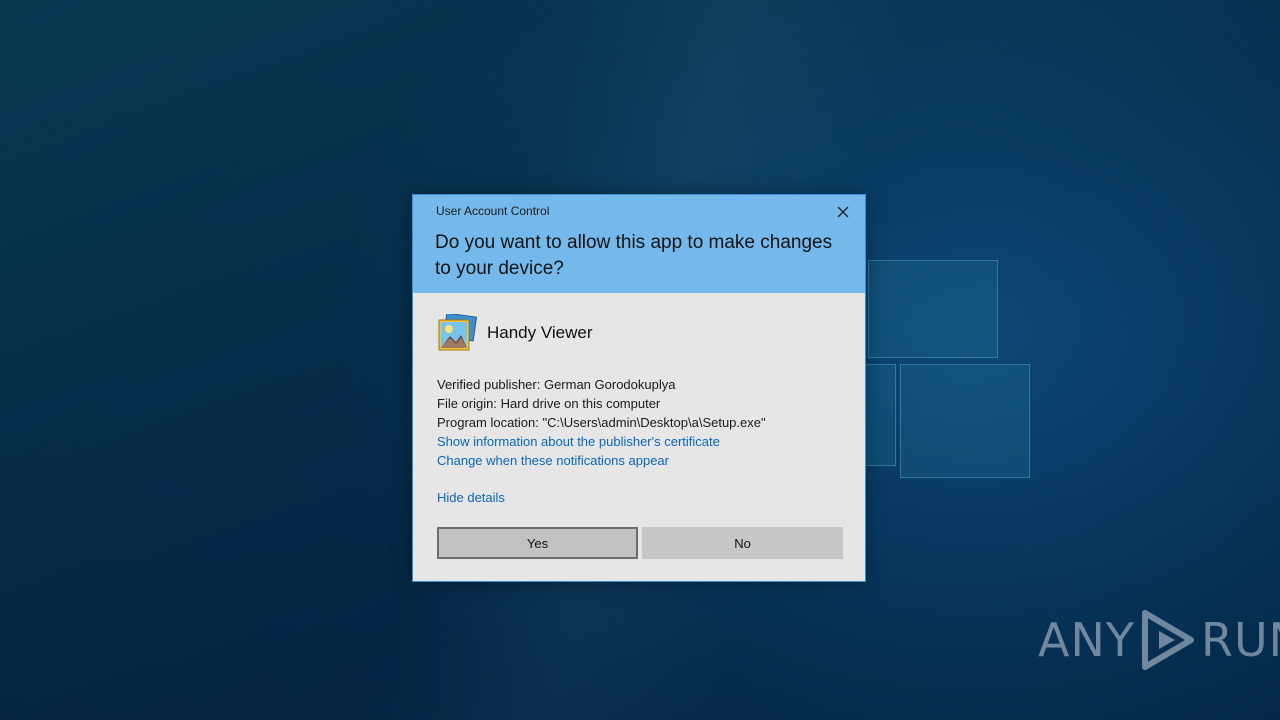 The width and height of the screenshot is (1280, 720). I want to click on close-icon, so click(843, 212).